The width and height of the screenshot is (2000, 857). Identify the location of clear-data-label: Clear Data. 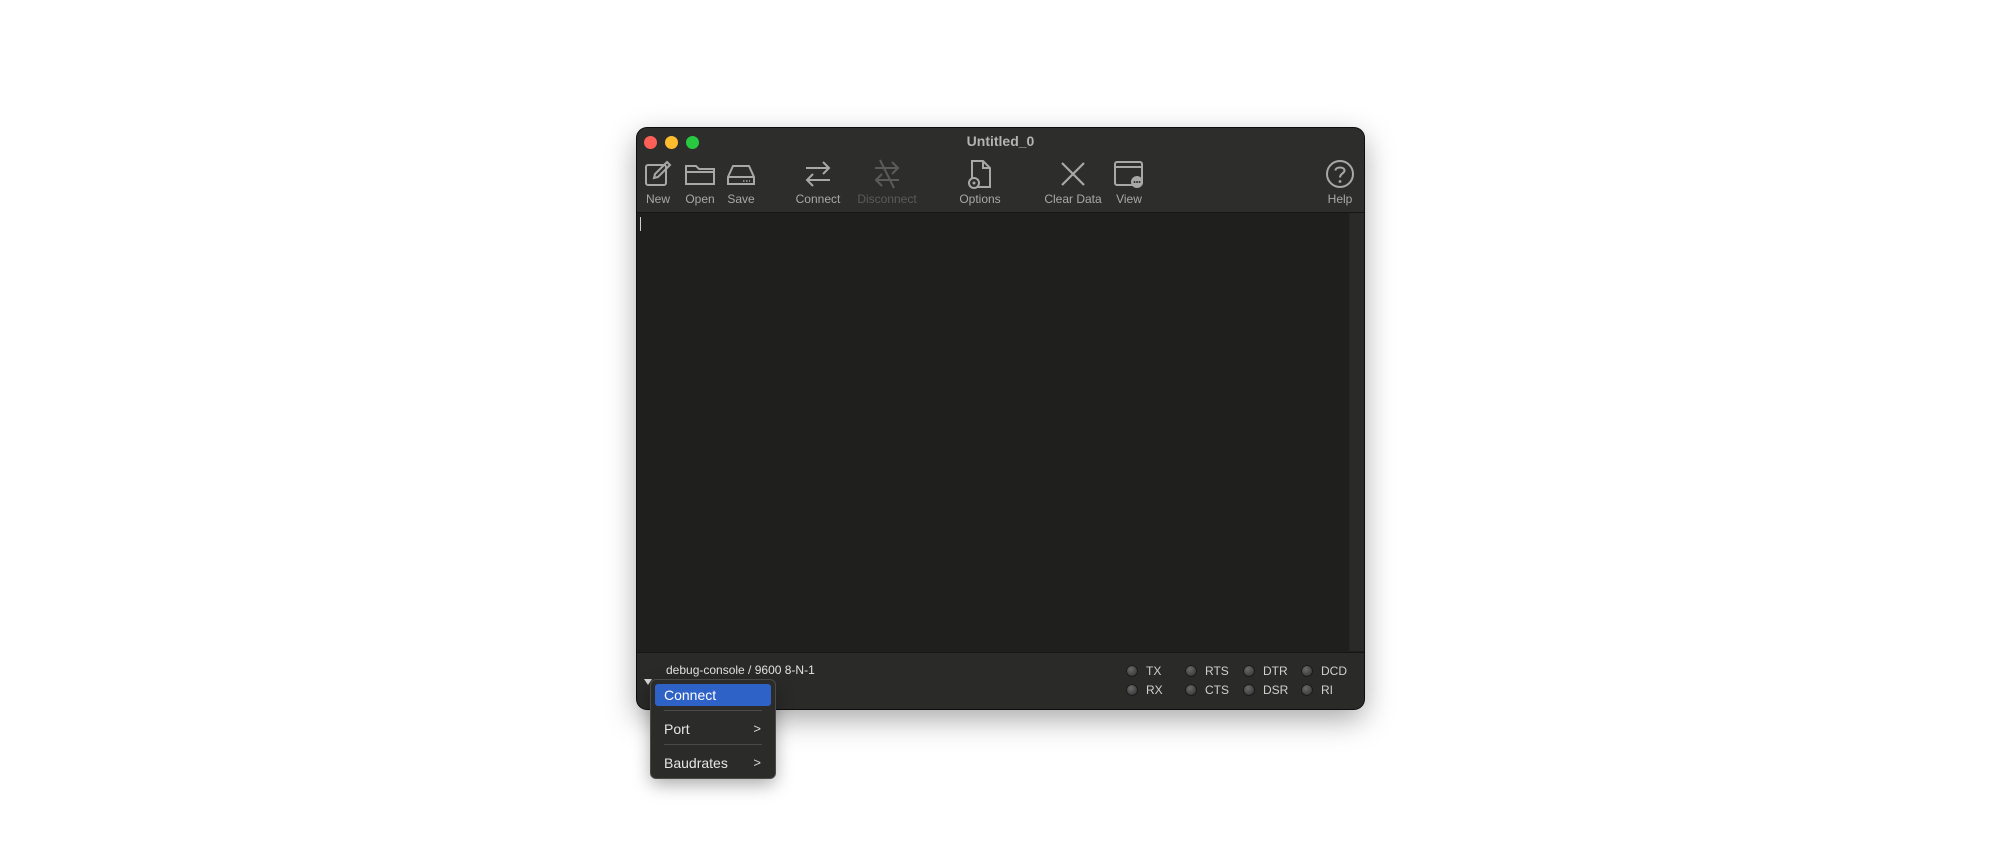
(1073, 199).